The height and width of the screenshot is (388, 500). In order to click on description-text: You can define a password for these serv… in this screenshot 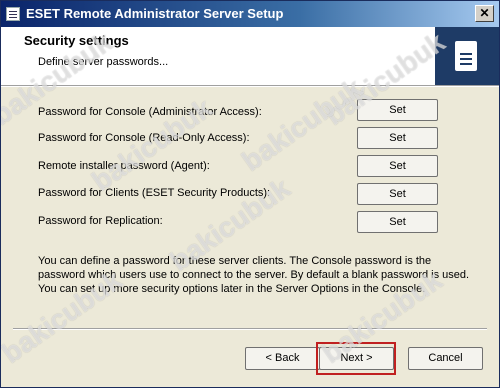, I will do `click(254, 275)`.